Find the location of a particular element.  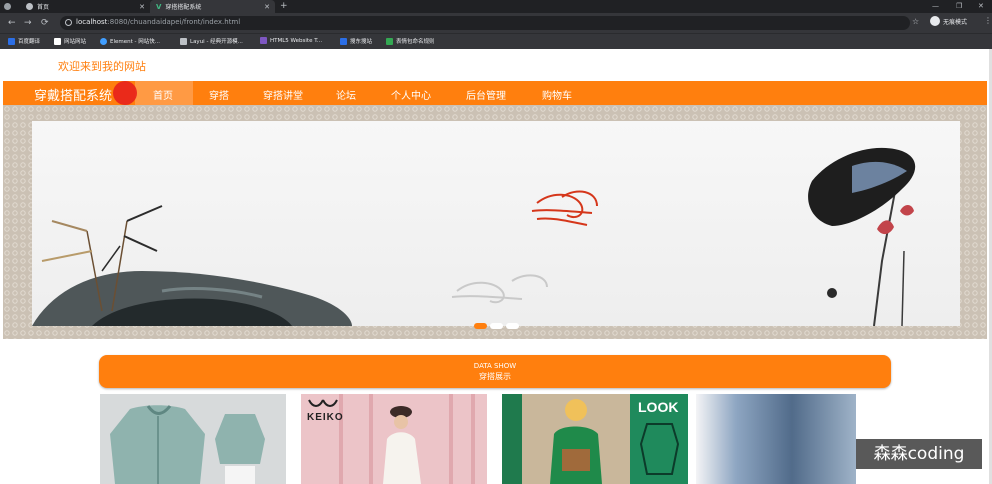

svg-text: LOOK is located at coordinates (658, 407).